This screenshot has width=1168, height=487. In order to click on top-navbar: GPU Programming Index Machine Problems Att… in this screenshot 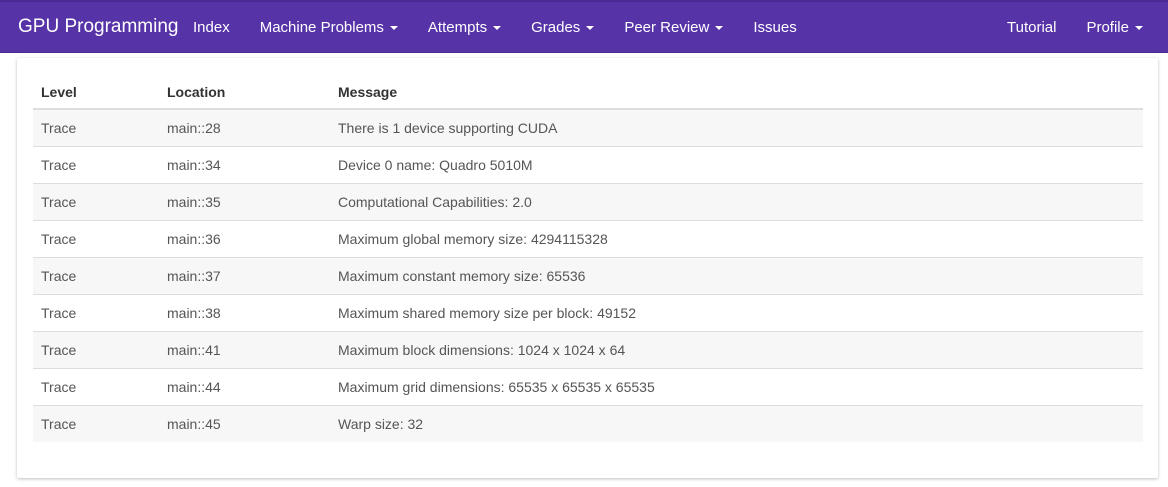, I will do `click(584, 26)`.